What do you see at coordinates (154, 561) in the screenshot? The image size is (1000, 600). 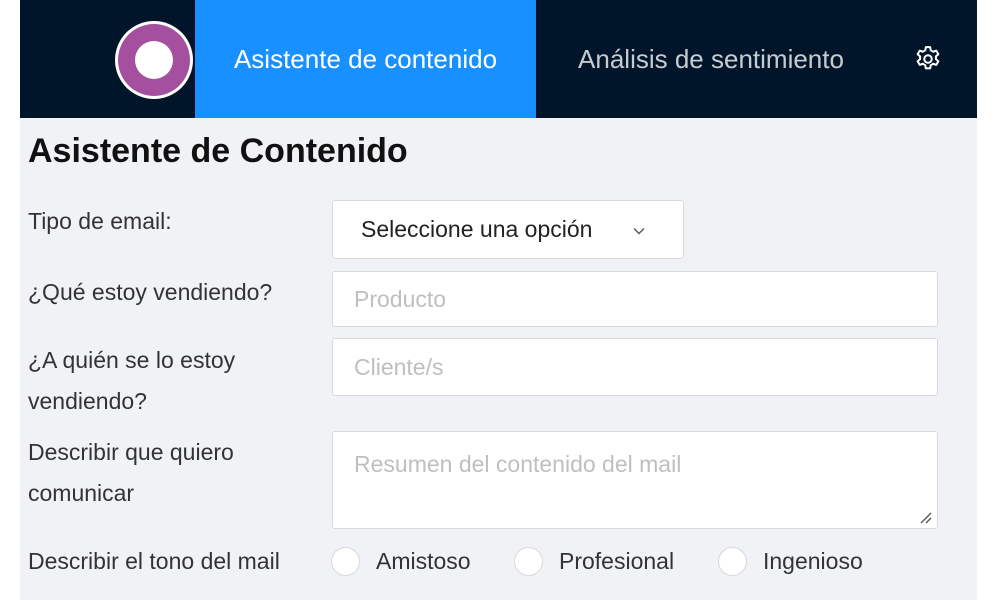 I see `tone-label: Describir el tono del mail` at bounding box center [154, 561].